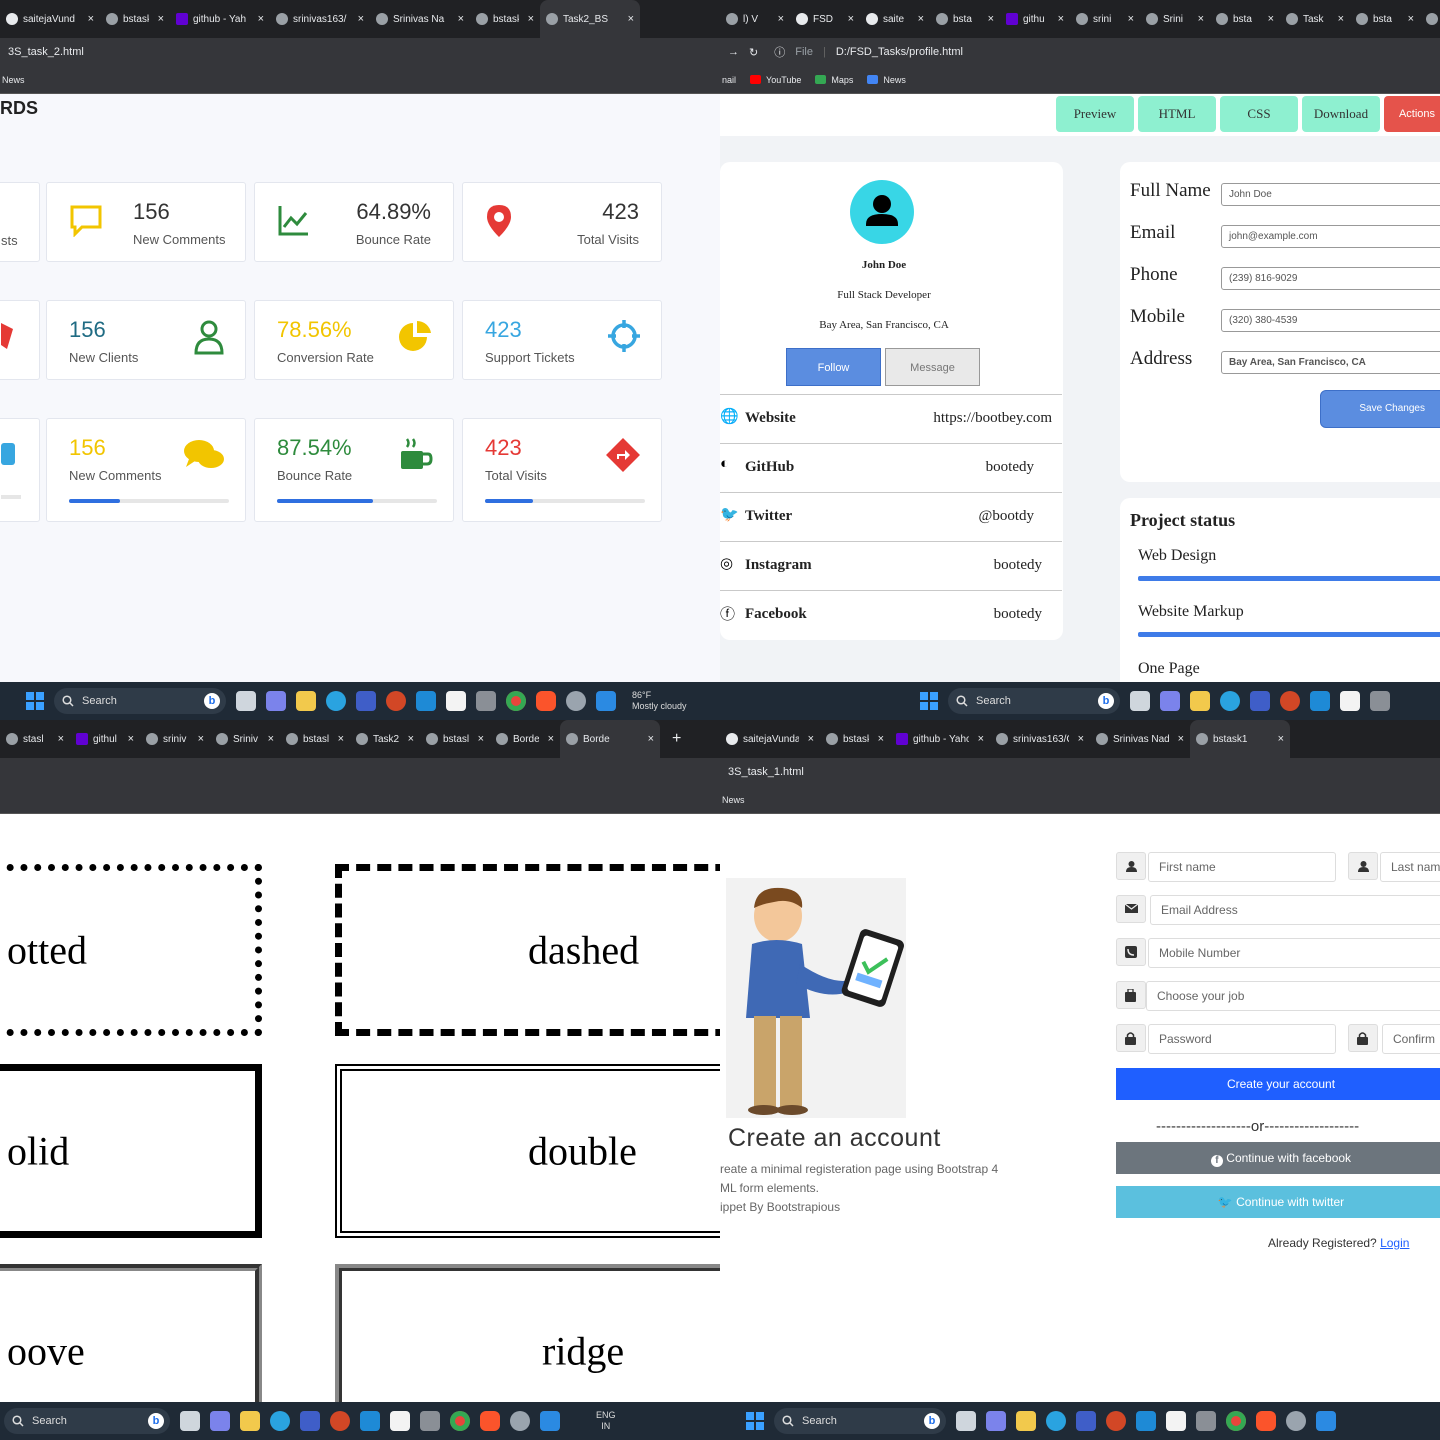  Describe the element at coordinates (825, 19) in the screenshot. I see `browser-tab: FSD ×` at that location.